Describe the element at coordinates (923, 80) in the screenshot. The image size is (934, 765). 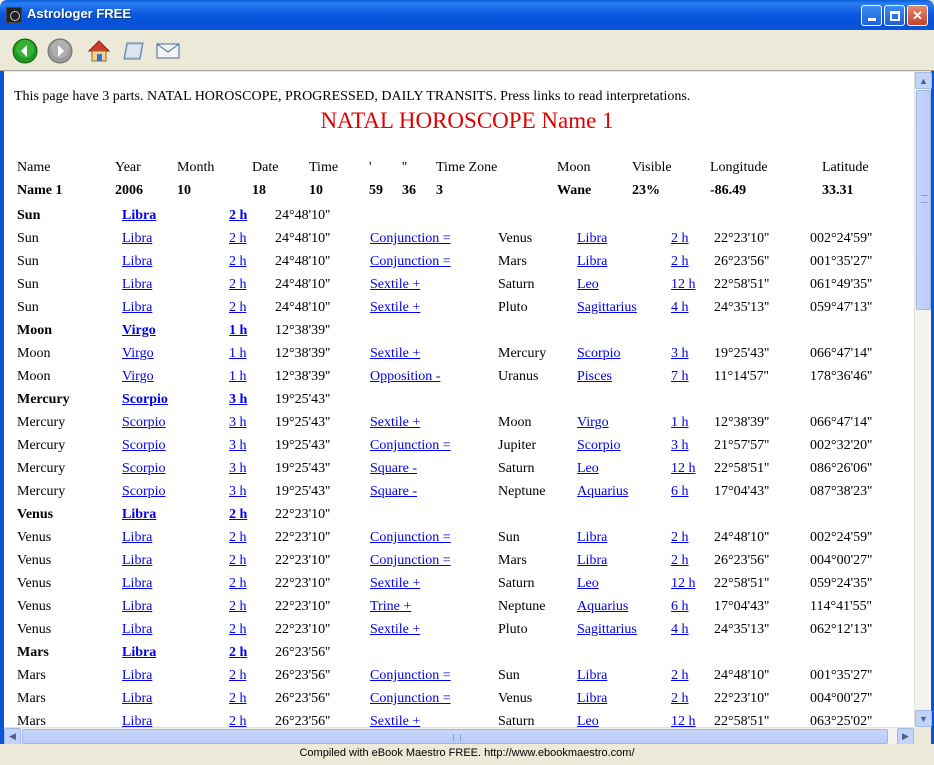
I see `scroll-up-icon: ▲` at that location.